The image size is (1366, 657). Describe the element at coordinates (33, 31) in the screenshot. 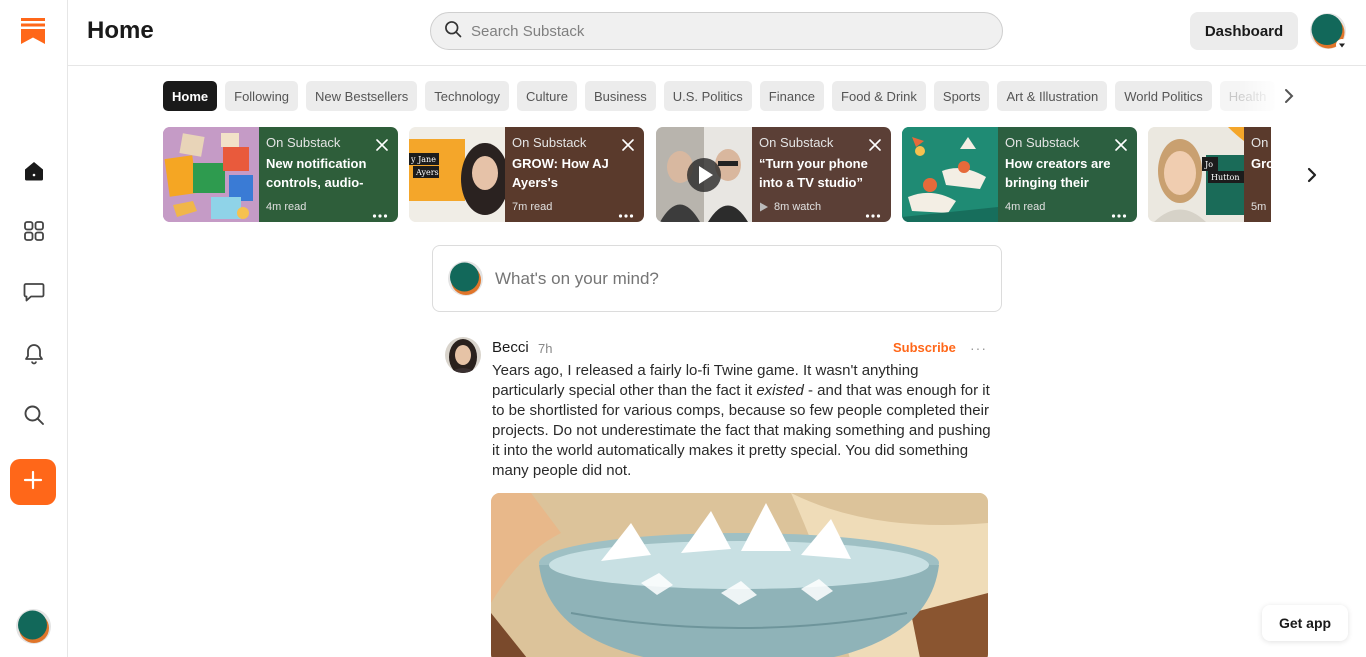

I see `substack-logo-icon` at that location.